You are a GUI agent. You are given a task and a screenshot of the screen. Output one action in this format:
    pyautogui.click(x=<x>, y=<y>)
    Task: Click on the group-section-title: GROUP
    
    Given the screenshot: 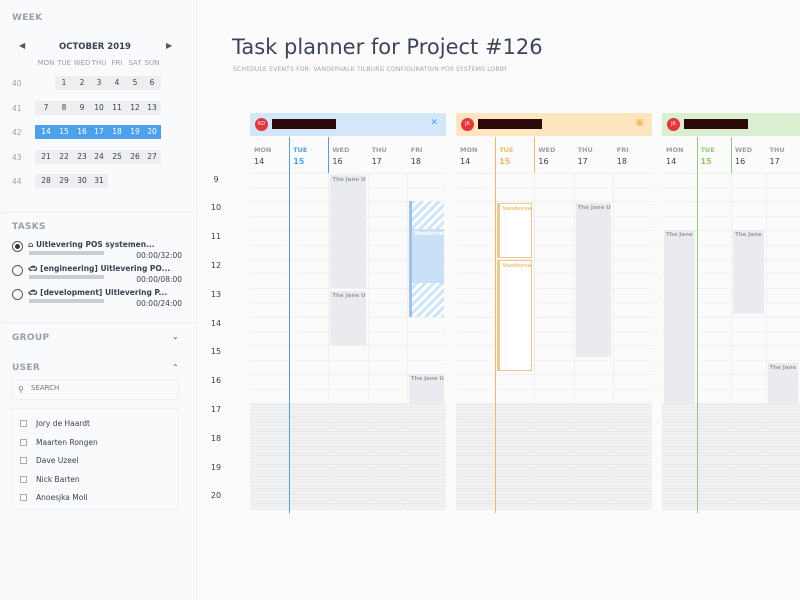 What is the action you would take?
    pyautogui.click(x=30, y=338)
    